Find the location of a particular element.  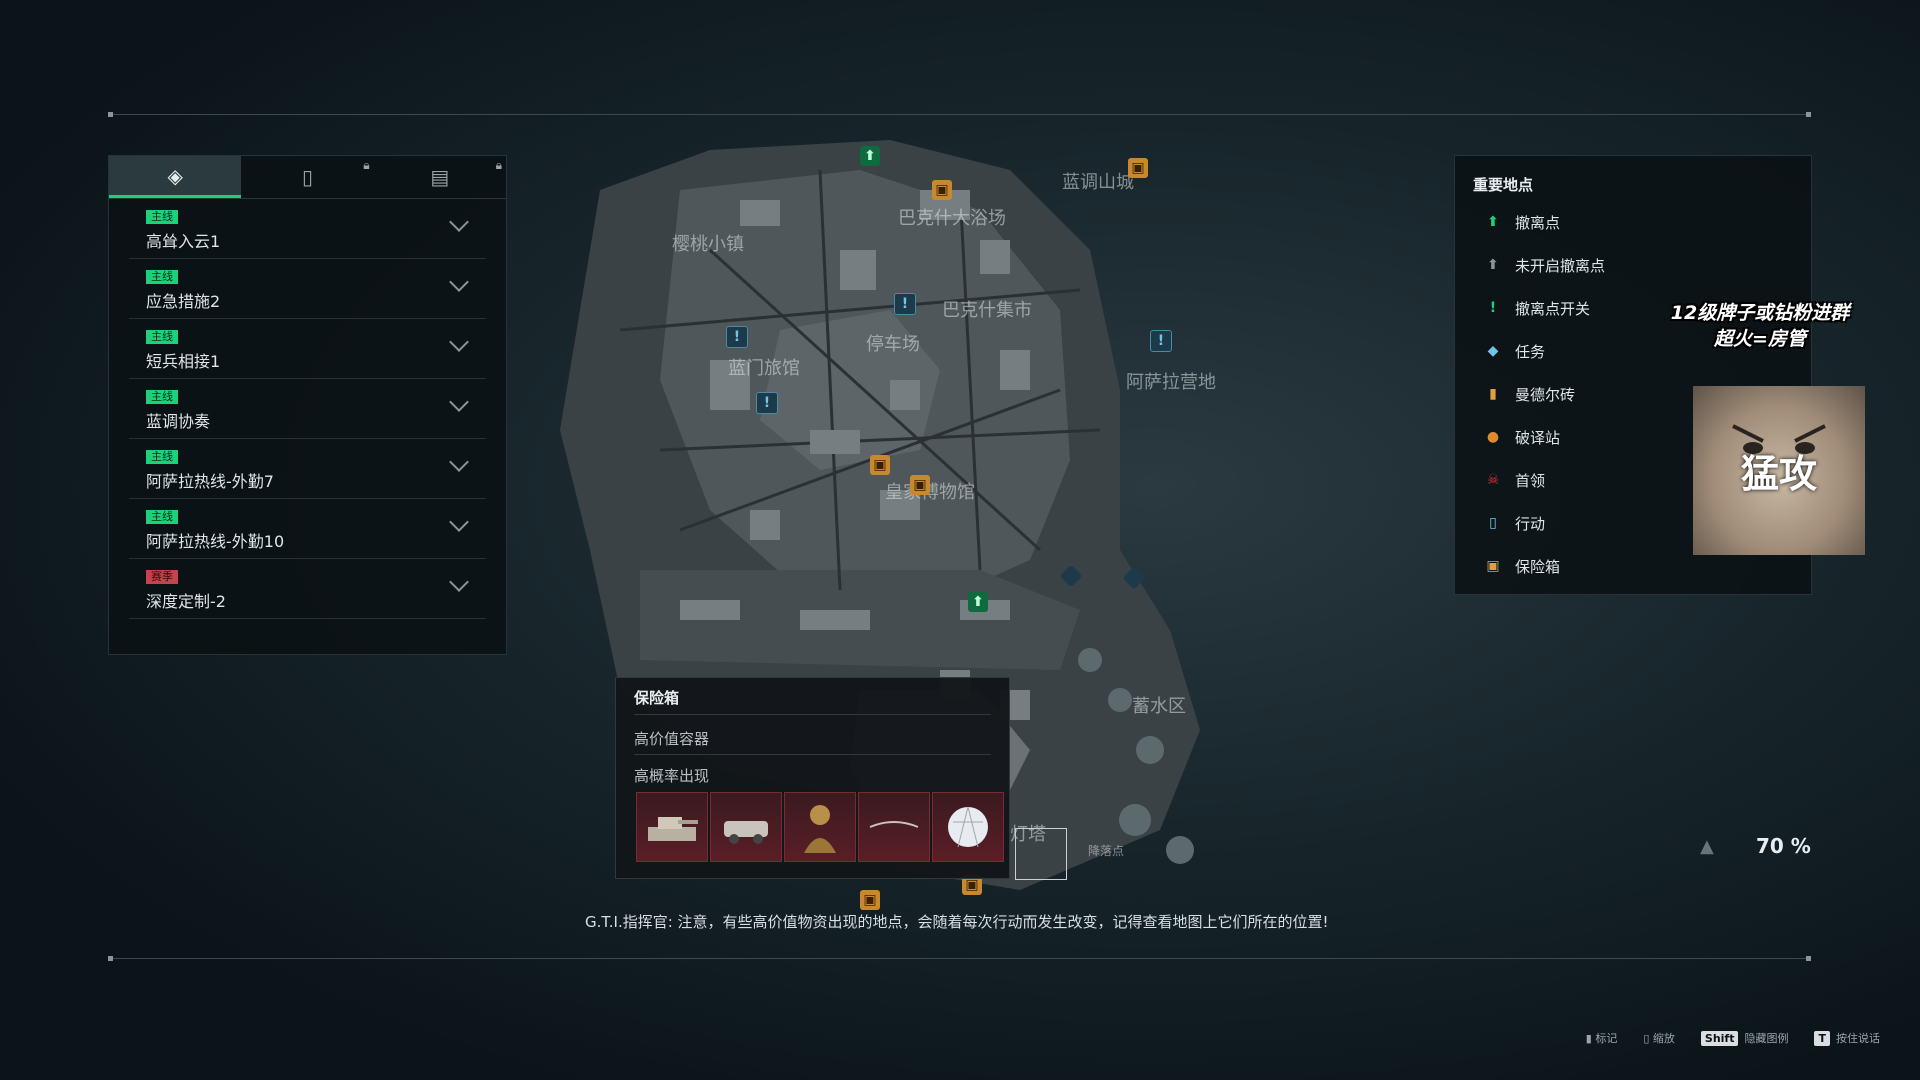

map-label: 皇家博物馆 is located at coordinates (930, 492).